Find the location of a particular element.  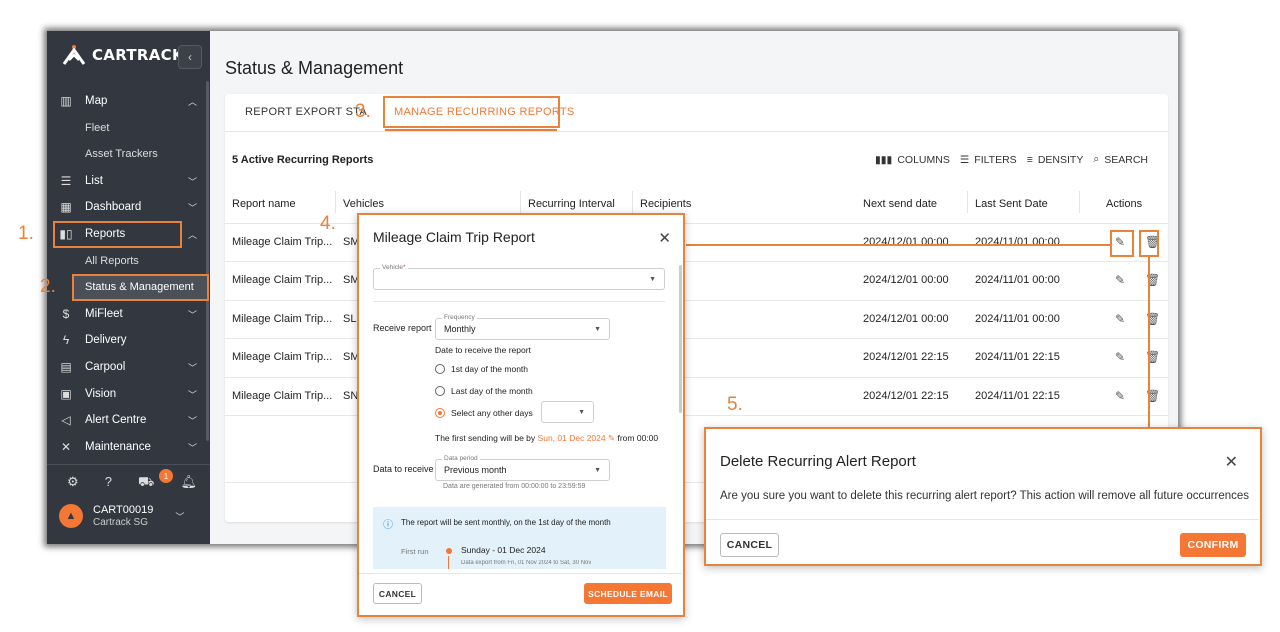

column-header-report-name: Report name is located at coordinates (264, 204).